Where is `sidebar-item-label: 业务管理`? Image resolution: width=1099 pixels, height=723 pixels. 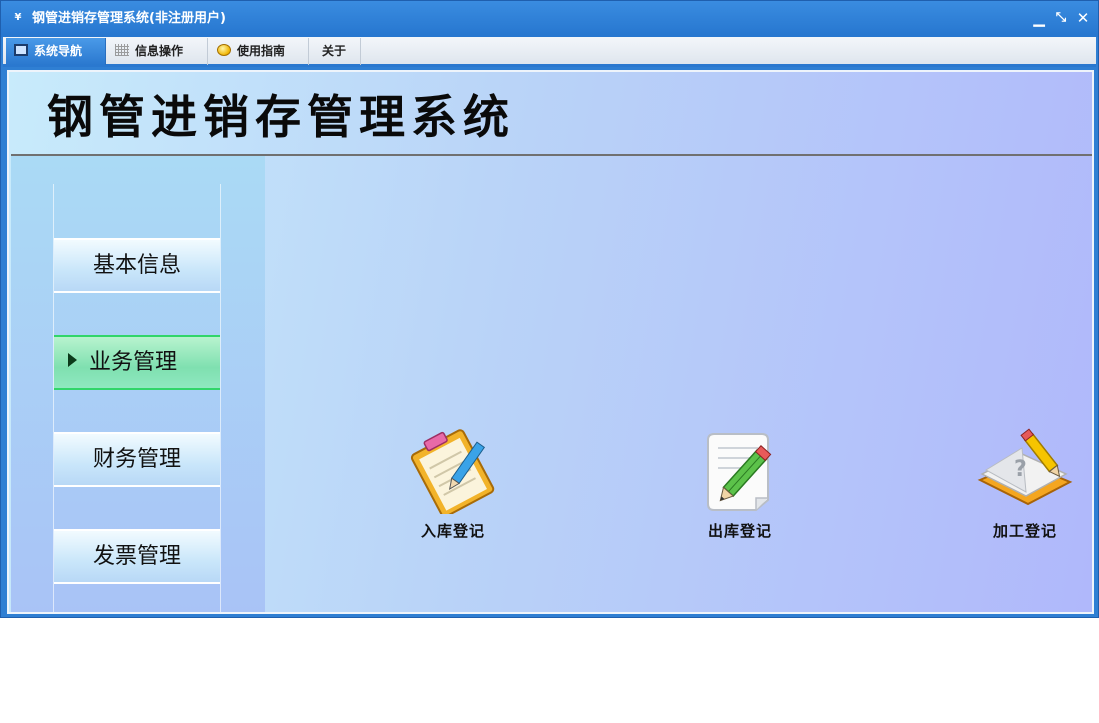 sidebar-item-label: 业务管理 is located at coordinates (133, 362).